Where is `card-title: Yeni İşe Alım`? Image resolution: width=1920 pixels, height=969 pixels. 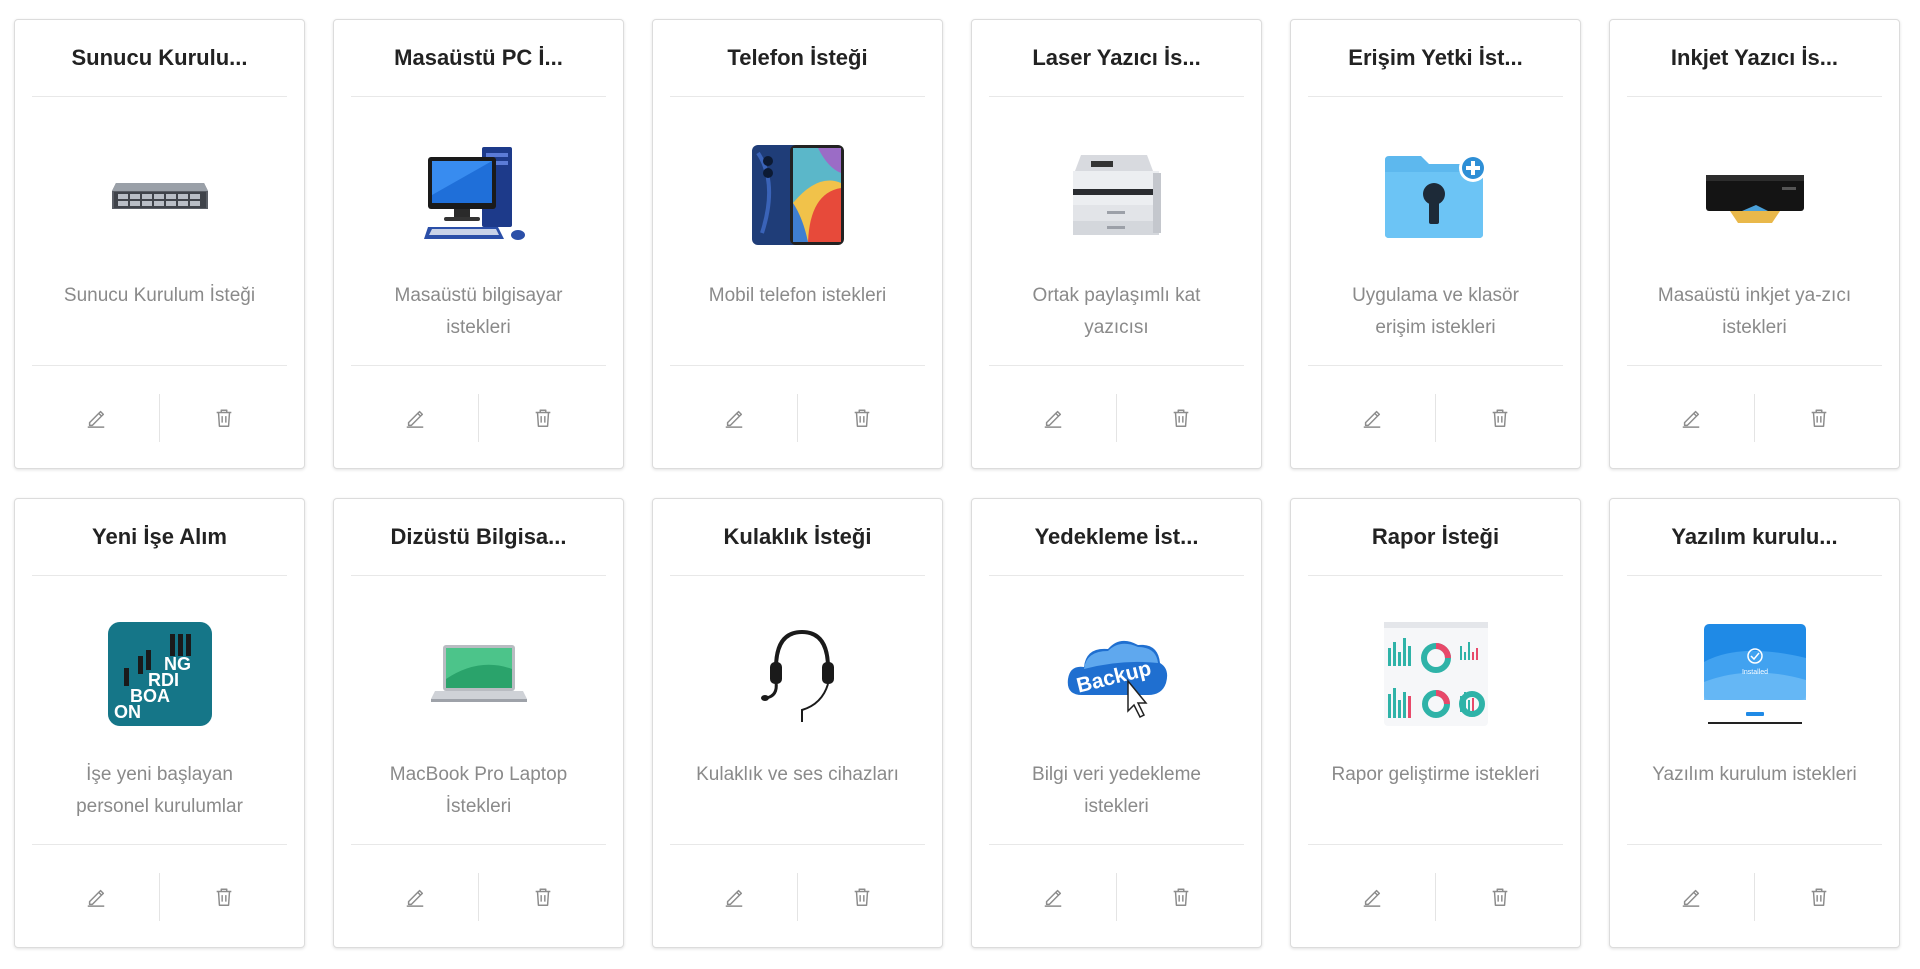 card-title: Yeni İşe Alım is located at coordinates (159, 537).